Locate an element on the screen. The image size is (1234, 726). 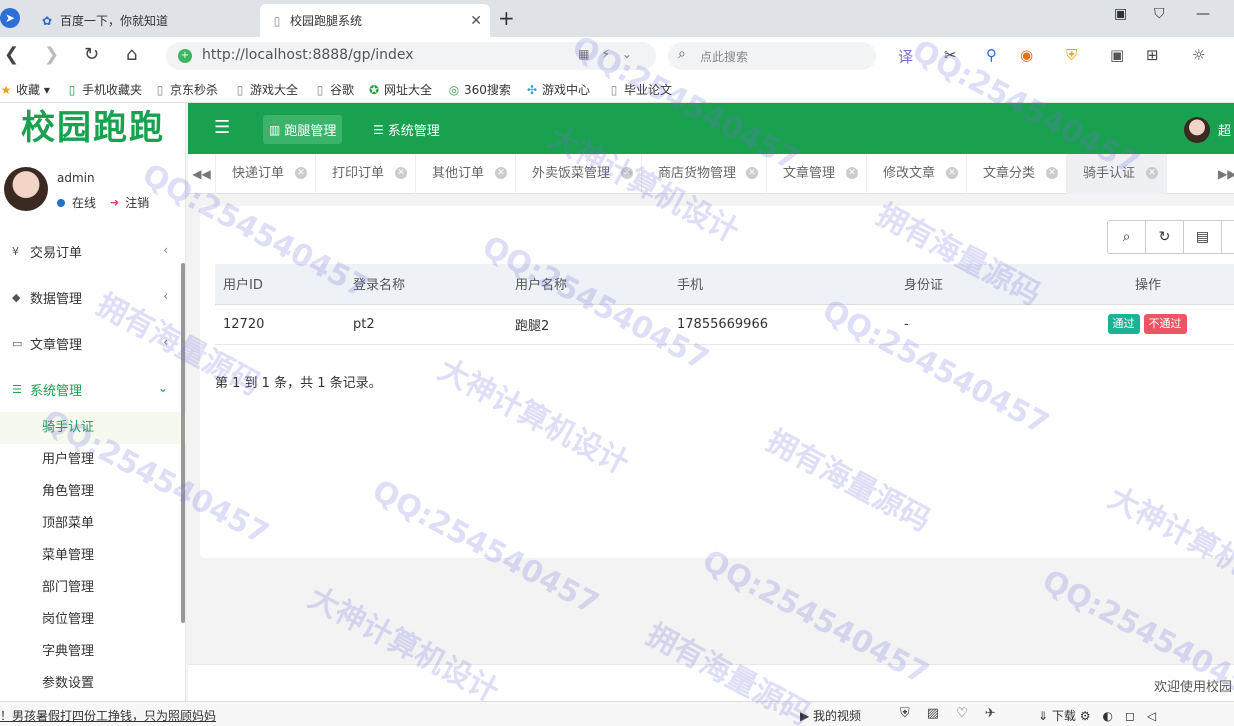
game-icon: ◉ is located at coordinates (1026, 55).